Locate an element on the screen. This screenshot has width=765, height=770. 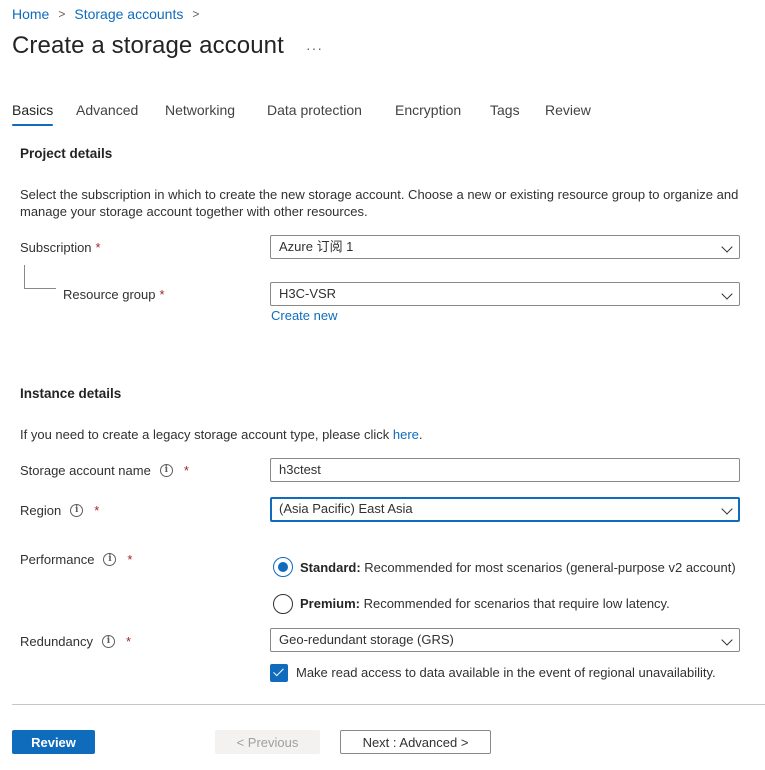
tab-networking: Networking is located at coordinates (200, 115).